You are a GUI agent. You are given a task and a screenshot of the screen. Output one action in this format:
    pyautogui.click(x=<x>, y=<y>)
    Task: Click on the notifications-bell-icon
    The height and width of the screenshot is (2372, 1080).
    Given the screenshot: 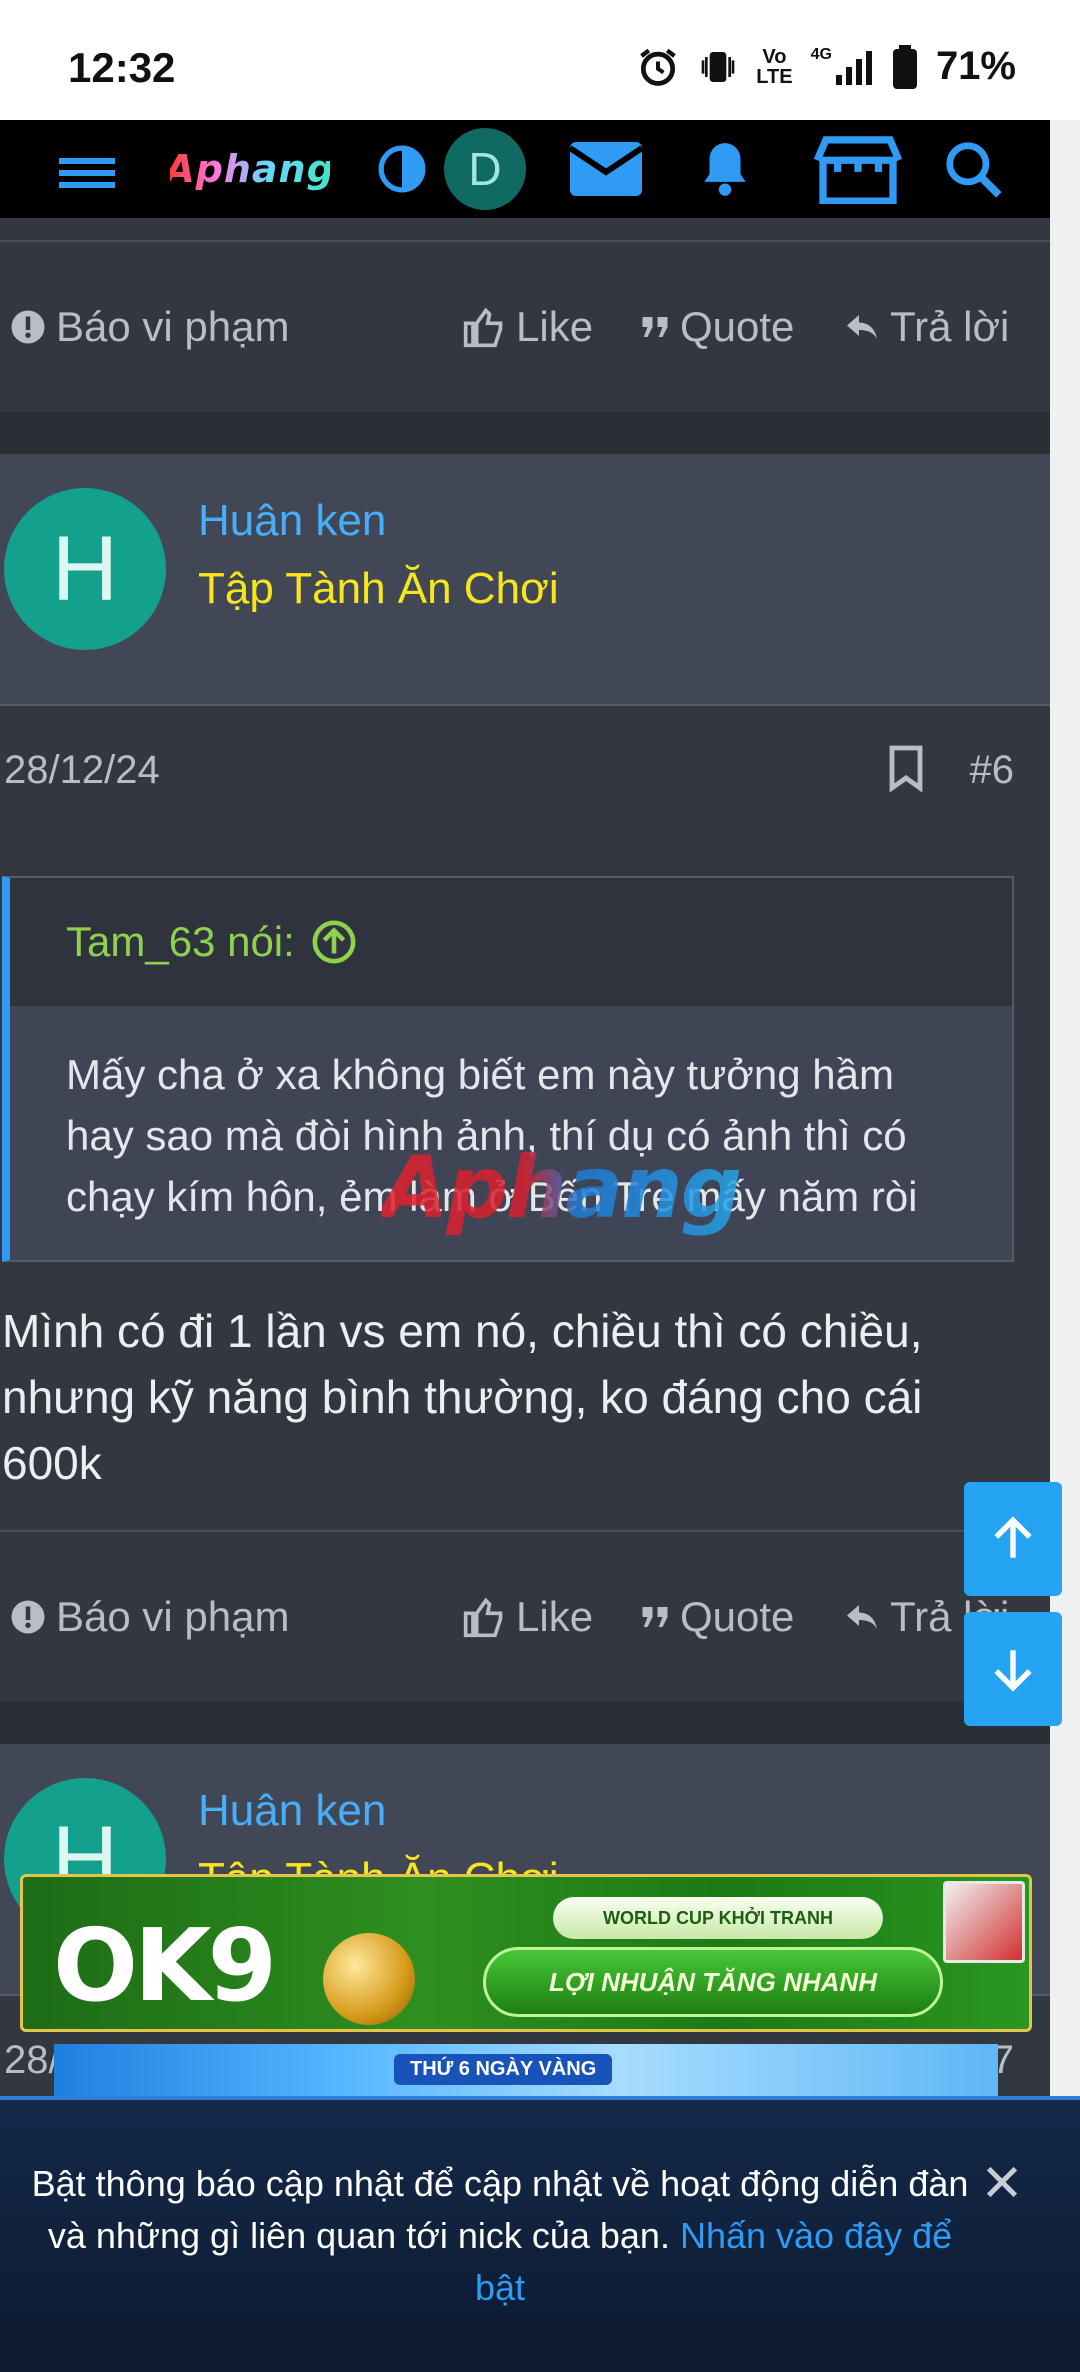 What is the action you would take?
    pyautogui.click(x=725, y=169)
    